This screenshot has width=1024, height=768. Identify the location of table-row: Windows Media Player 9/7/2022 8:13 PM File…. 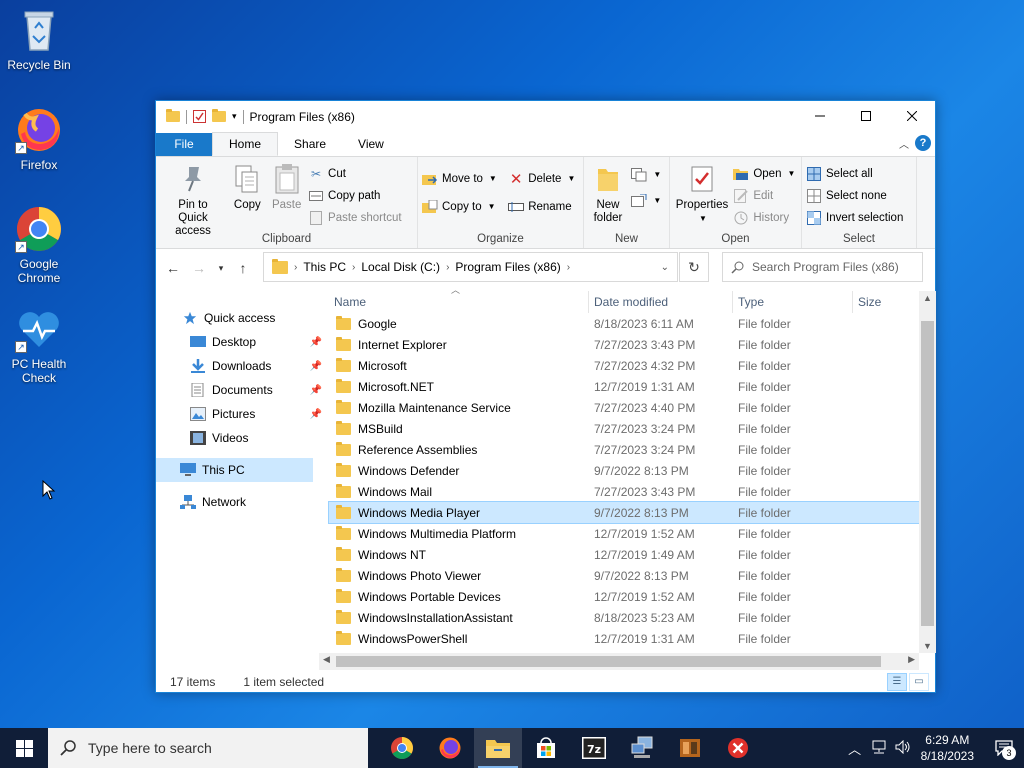
(624, 512).